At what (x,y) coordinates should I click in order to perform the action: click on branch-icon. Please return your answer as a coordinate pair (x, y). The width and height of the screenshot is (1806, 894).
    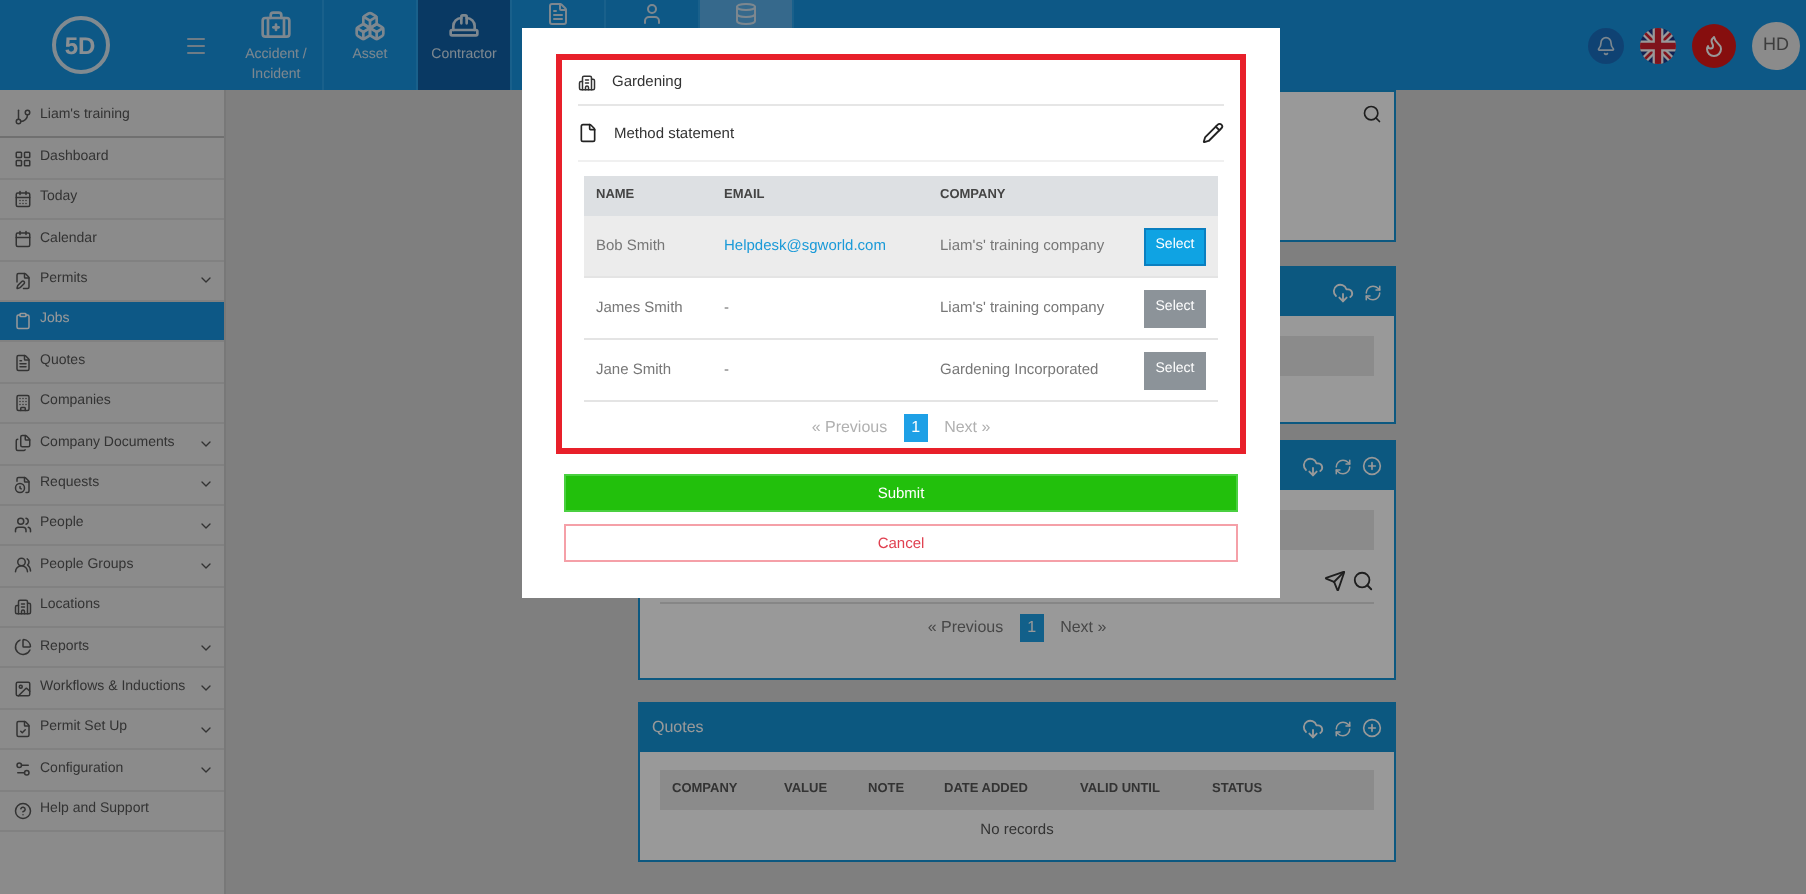
    Looking at the image, I should click on (23, 117).